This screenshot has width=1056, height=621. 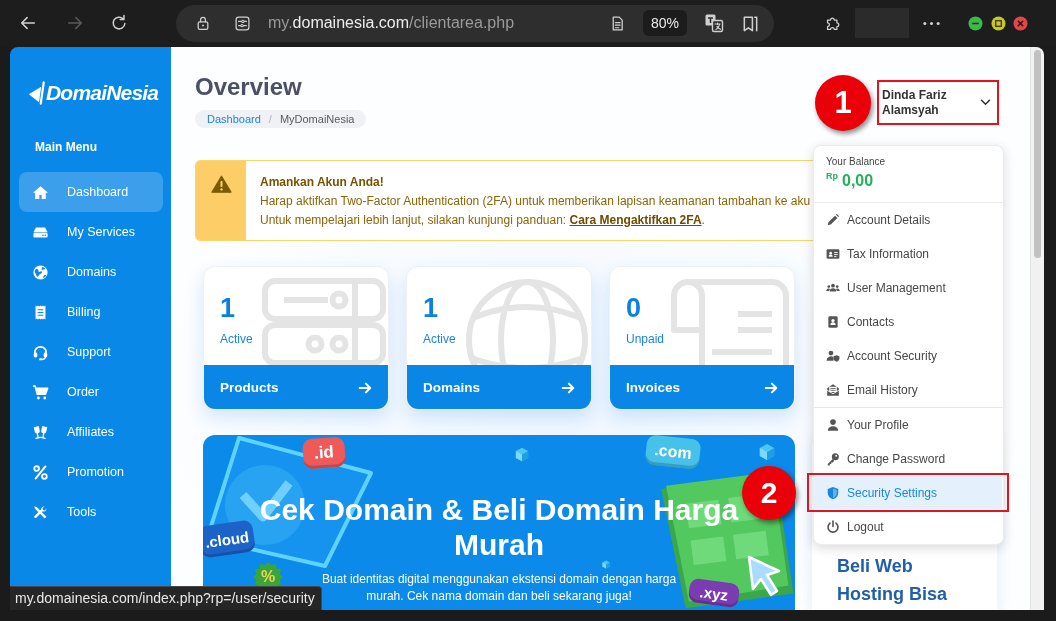 I want to click on lock-icon, so click(x=203, y=23).